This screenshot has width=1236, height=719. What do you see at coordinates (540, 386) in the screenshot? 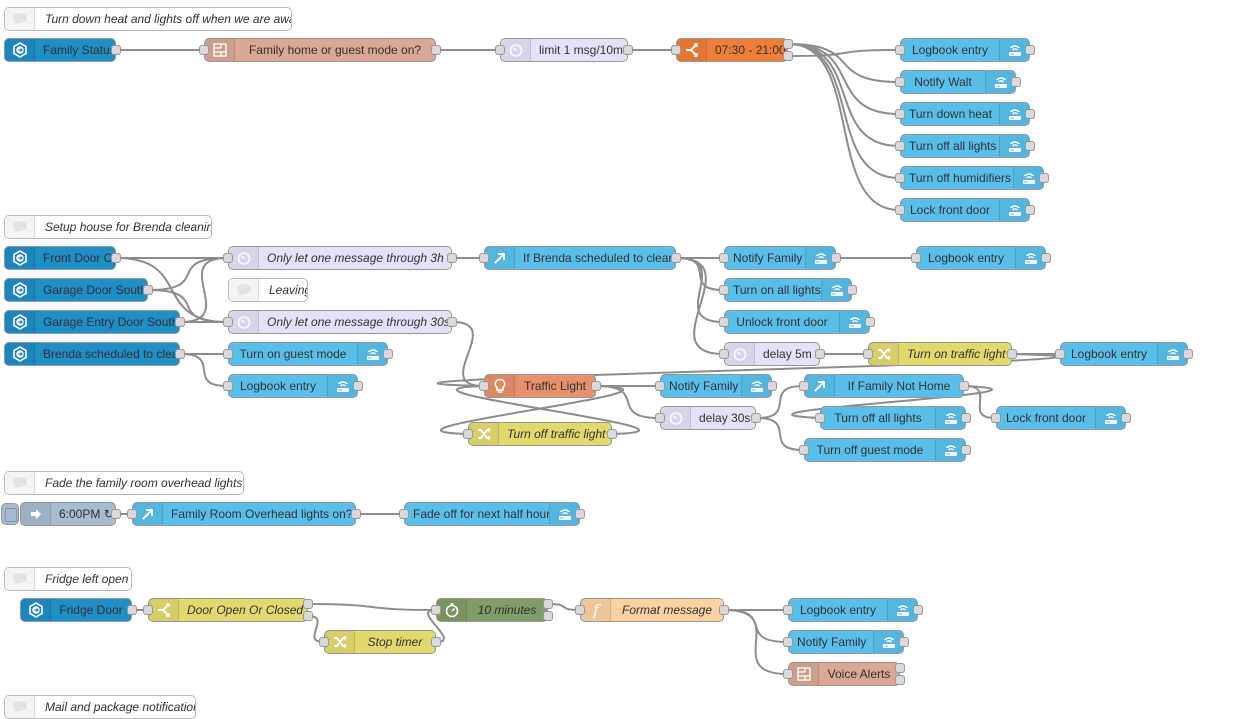
I see `flow-node-traffic-light: Traffic Light` at bounding box center [540, 386].